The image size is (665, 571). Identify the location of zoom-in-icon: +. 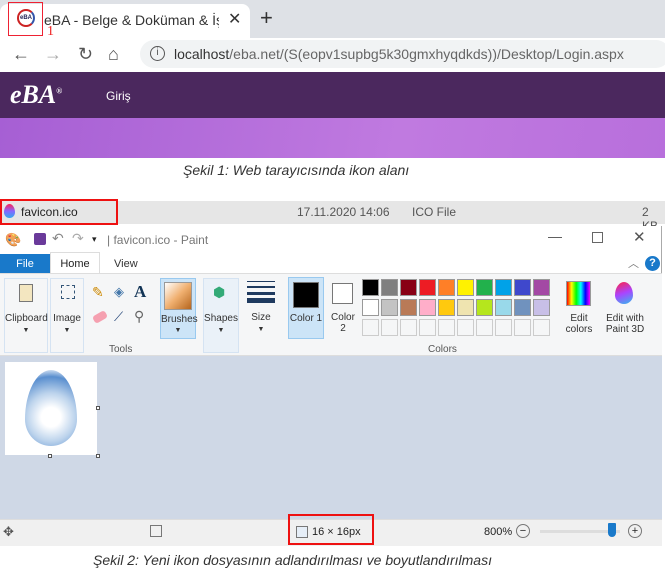
(635, 531).